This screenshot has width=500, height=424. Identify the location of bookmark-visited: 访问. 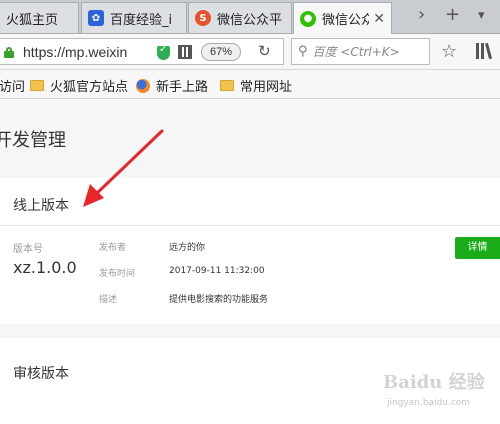
(12, 85).